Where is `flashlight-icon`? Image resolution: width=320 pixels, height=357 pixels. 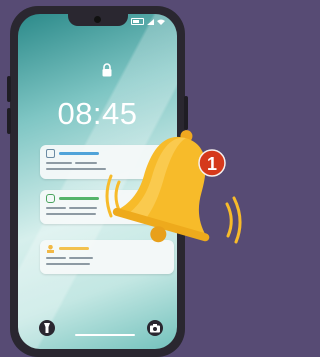 flashlight-icon is located at coordinates (47, 328).